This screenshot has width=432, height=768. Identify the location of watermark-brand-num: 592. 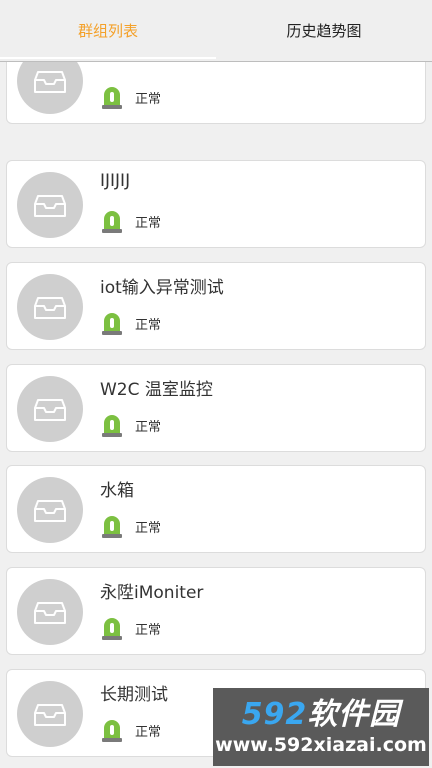
(274, 714).